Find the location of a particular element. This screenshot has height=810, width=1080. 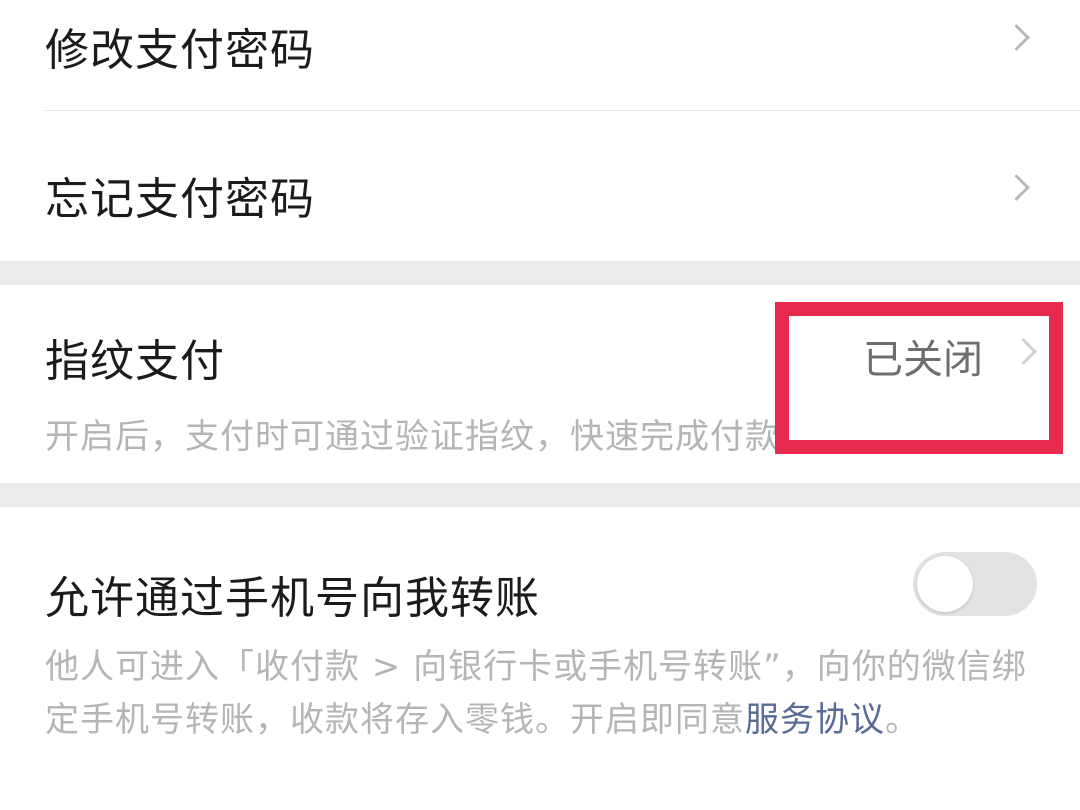

phone-transfer-label: 允许通过手机号向我转账 is located at coordinates (292, 598).